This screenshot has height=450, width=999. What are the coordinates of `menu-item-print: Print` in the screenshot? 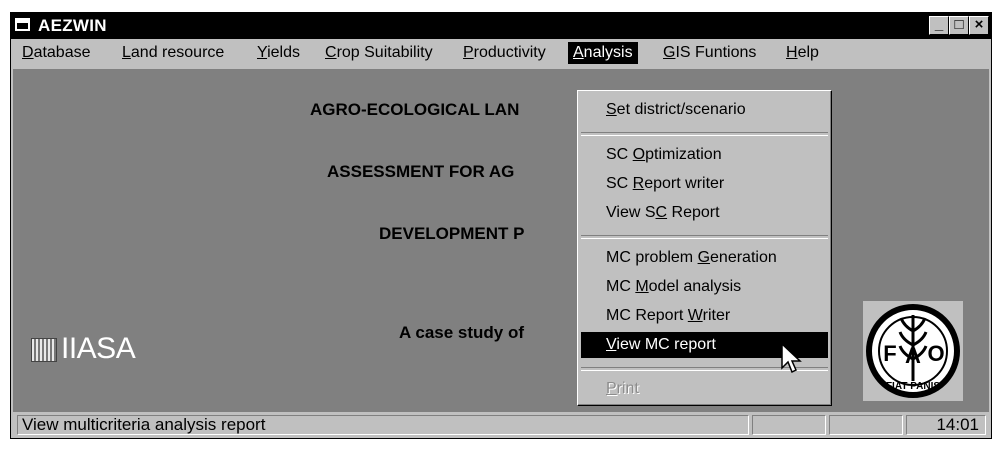 It's located at (704, 389).